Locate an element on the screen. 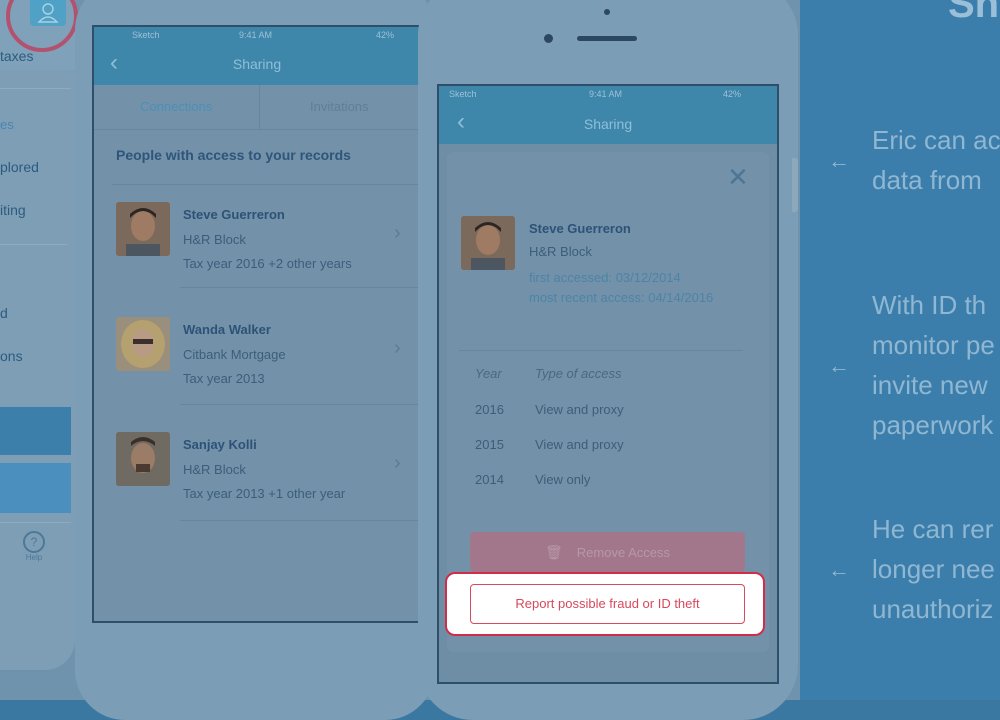 This screenshot has height=720, width=1000. camera-dot is located at coordinates (607, 12).